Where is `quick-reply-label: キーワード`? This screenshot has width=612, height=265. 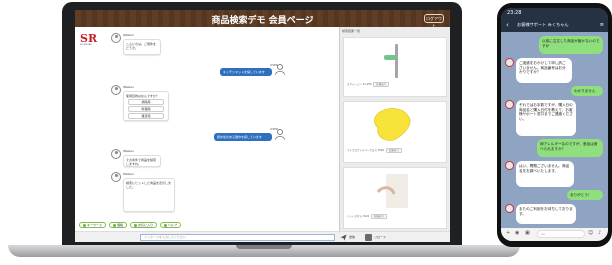
quick-reply-label: キーワード is located at coordinates (95, 225).